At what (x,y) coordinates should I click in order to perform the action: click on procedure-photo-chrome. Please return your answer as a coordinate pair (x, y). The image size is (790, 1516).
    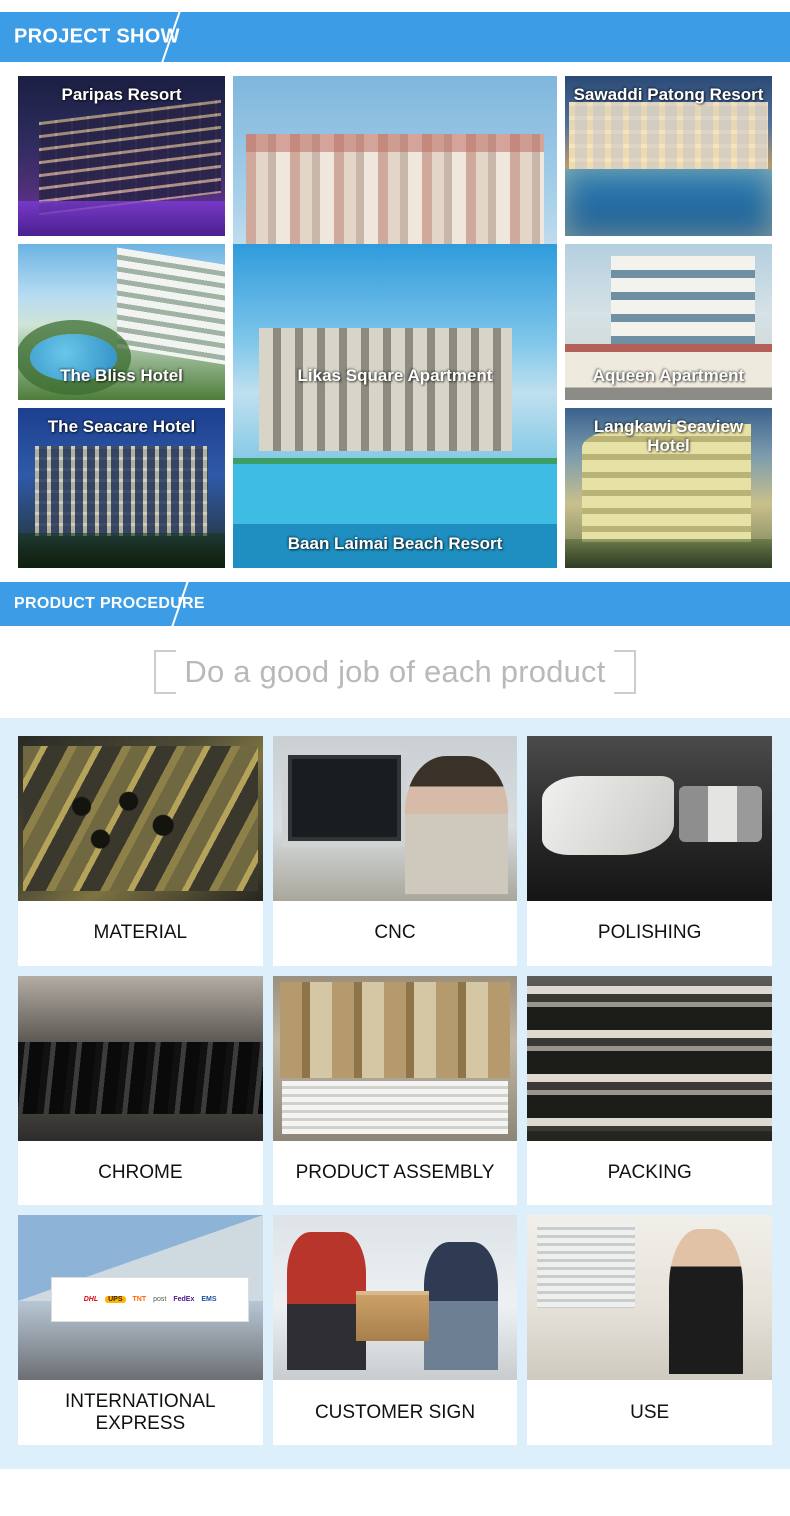
    Looking at the image, I should click on (140, 1058).